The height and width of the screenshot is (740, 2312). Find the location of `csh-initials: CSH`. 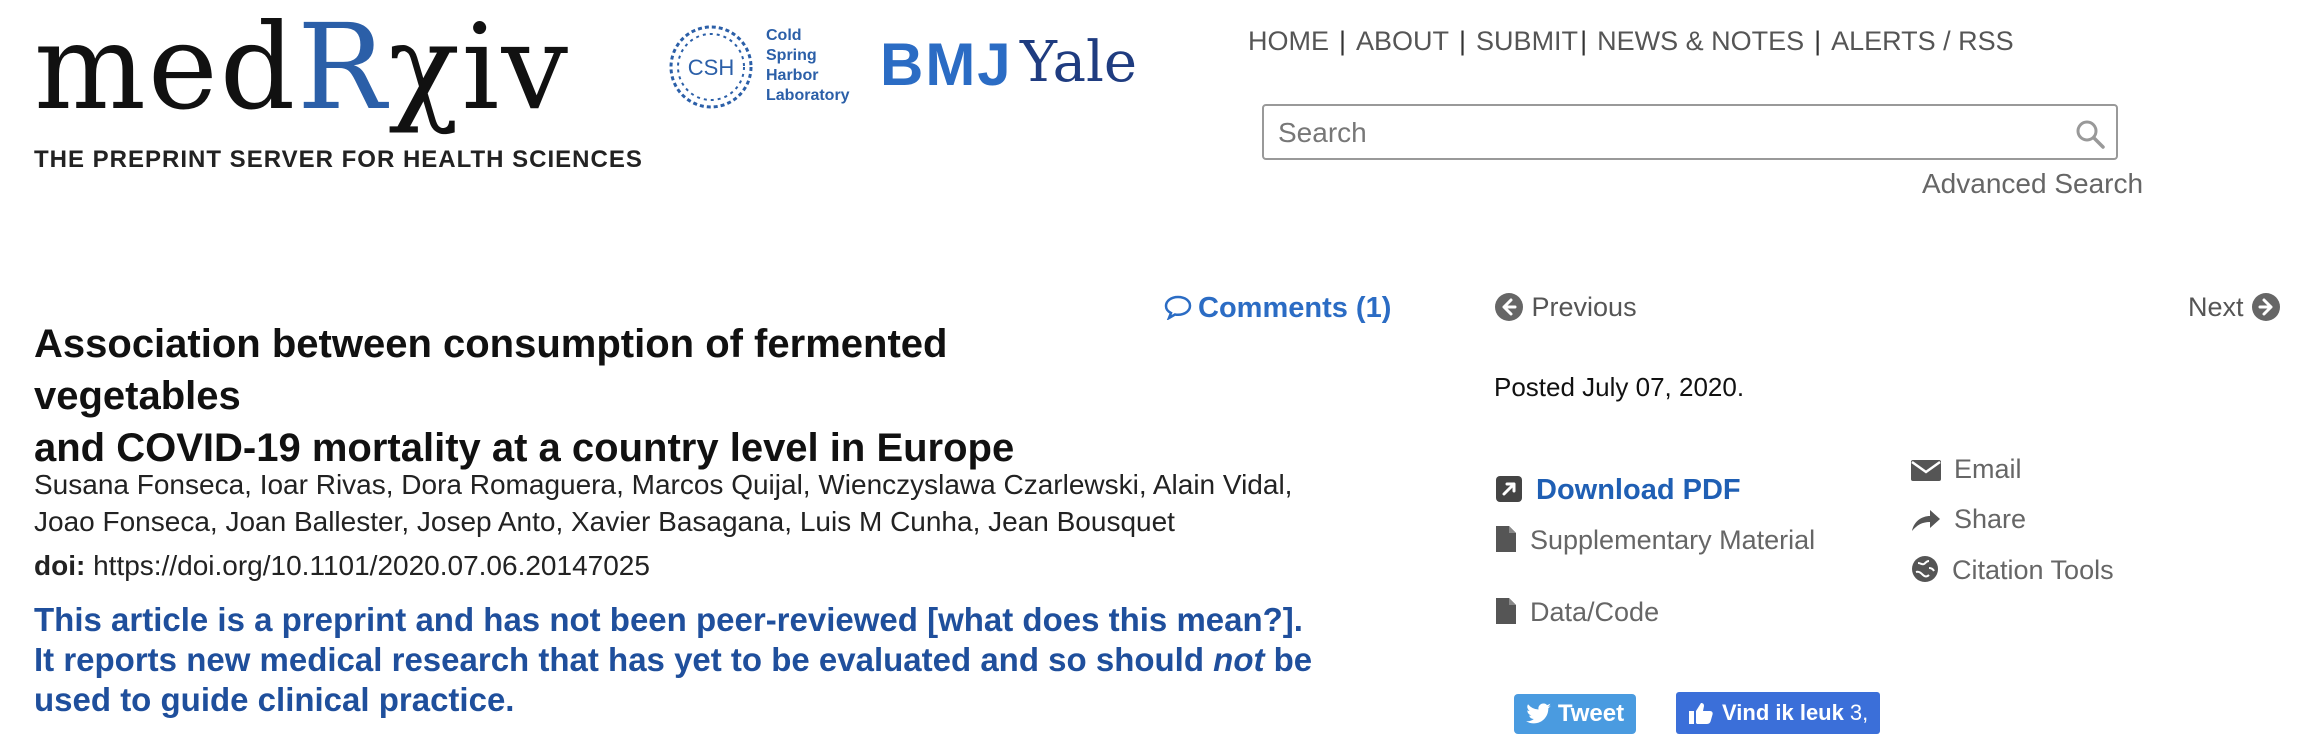

csh-initials: CSH is located at coordinates (711, 67).